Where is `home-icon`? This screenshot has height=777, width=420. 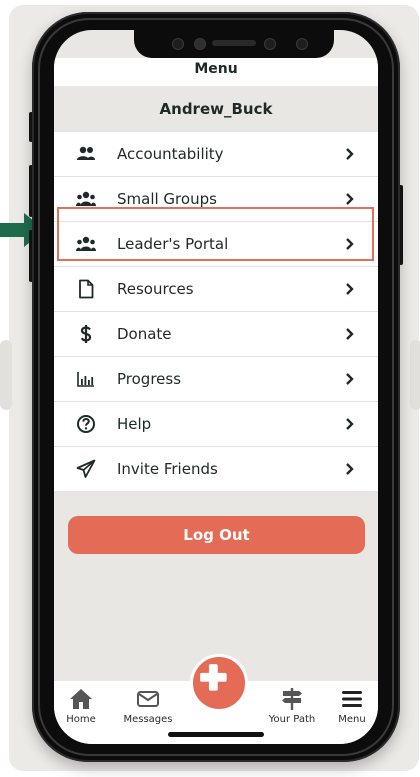 home-icon is located at coordinates (81, 699).